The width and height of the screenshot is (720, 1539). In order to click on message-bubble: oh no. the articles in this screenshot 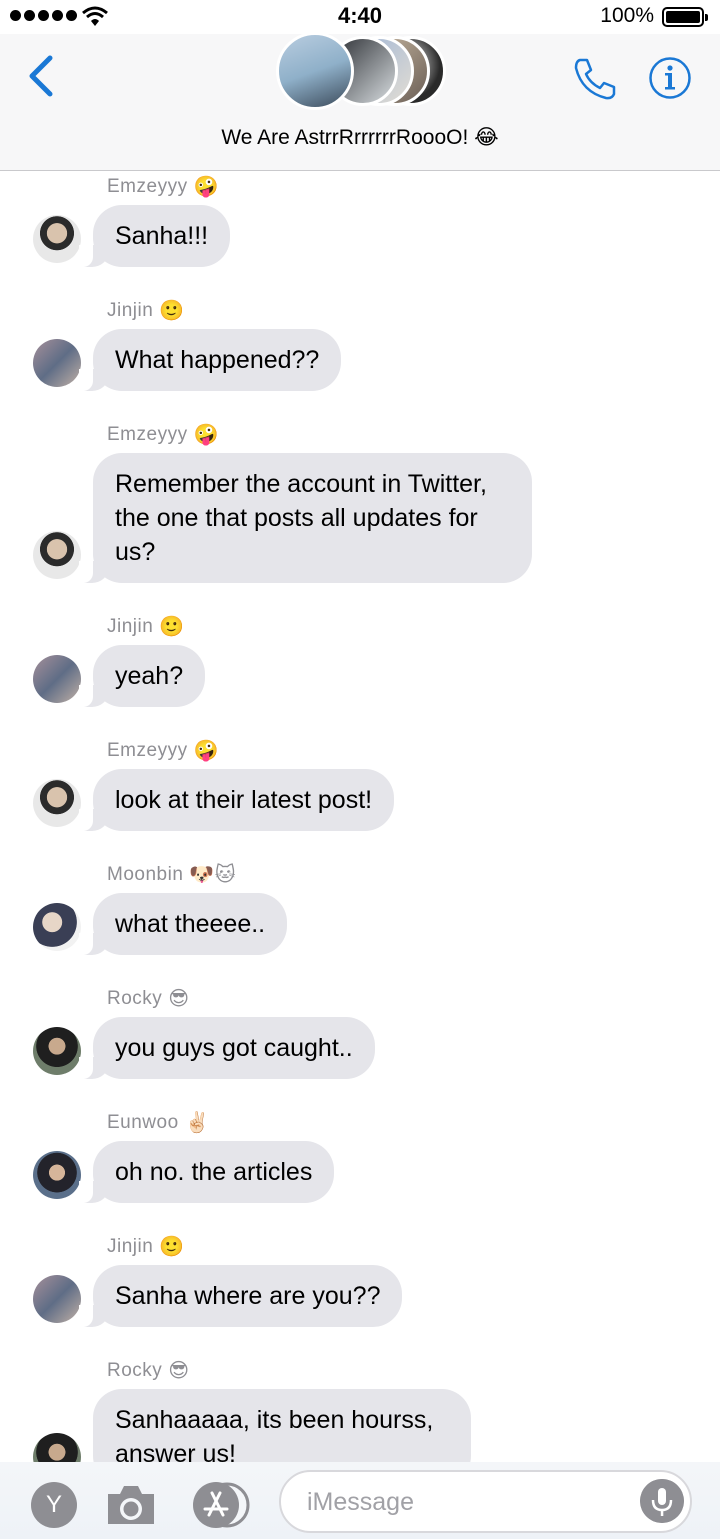, I will do `click(206, 1172)`.